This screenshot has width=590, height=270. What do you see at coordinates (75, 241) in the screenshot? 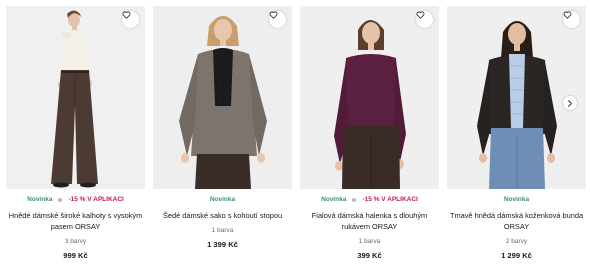
I see `color-count: 3 barvy` at bounding box center [75, 241].